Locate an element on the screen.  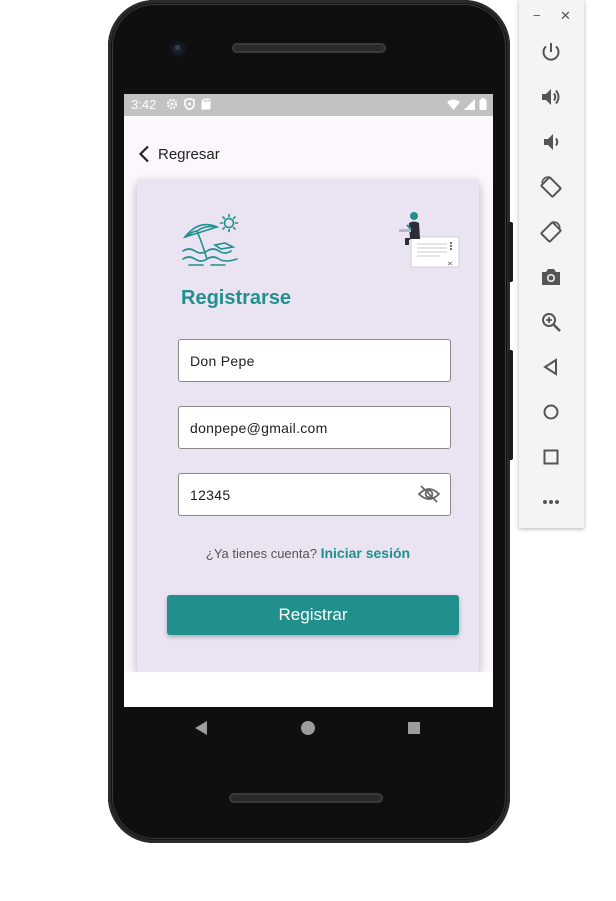
back-icon is located at coordinates (551, 367).